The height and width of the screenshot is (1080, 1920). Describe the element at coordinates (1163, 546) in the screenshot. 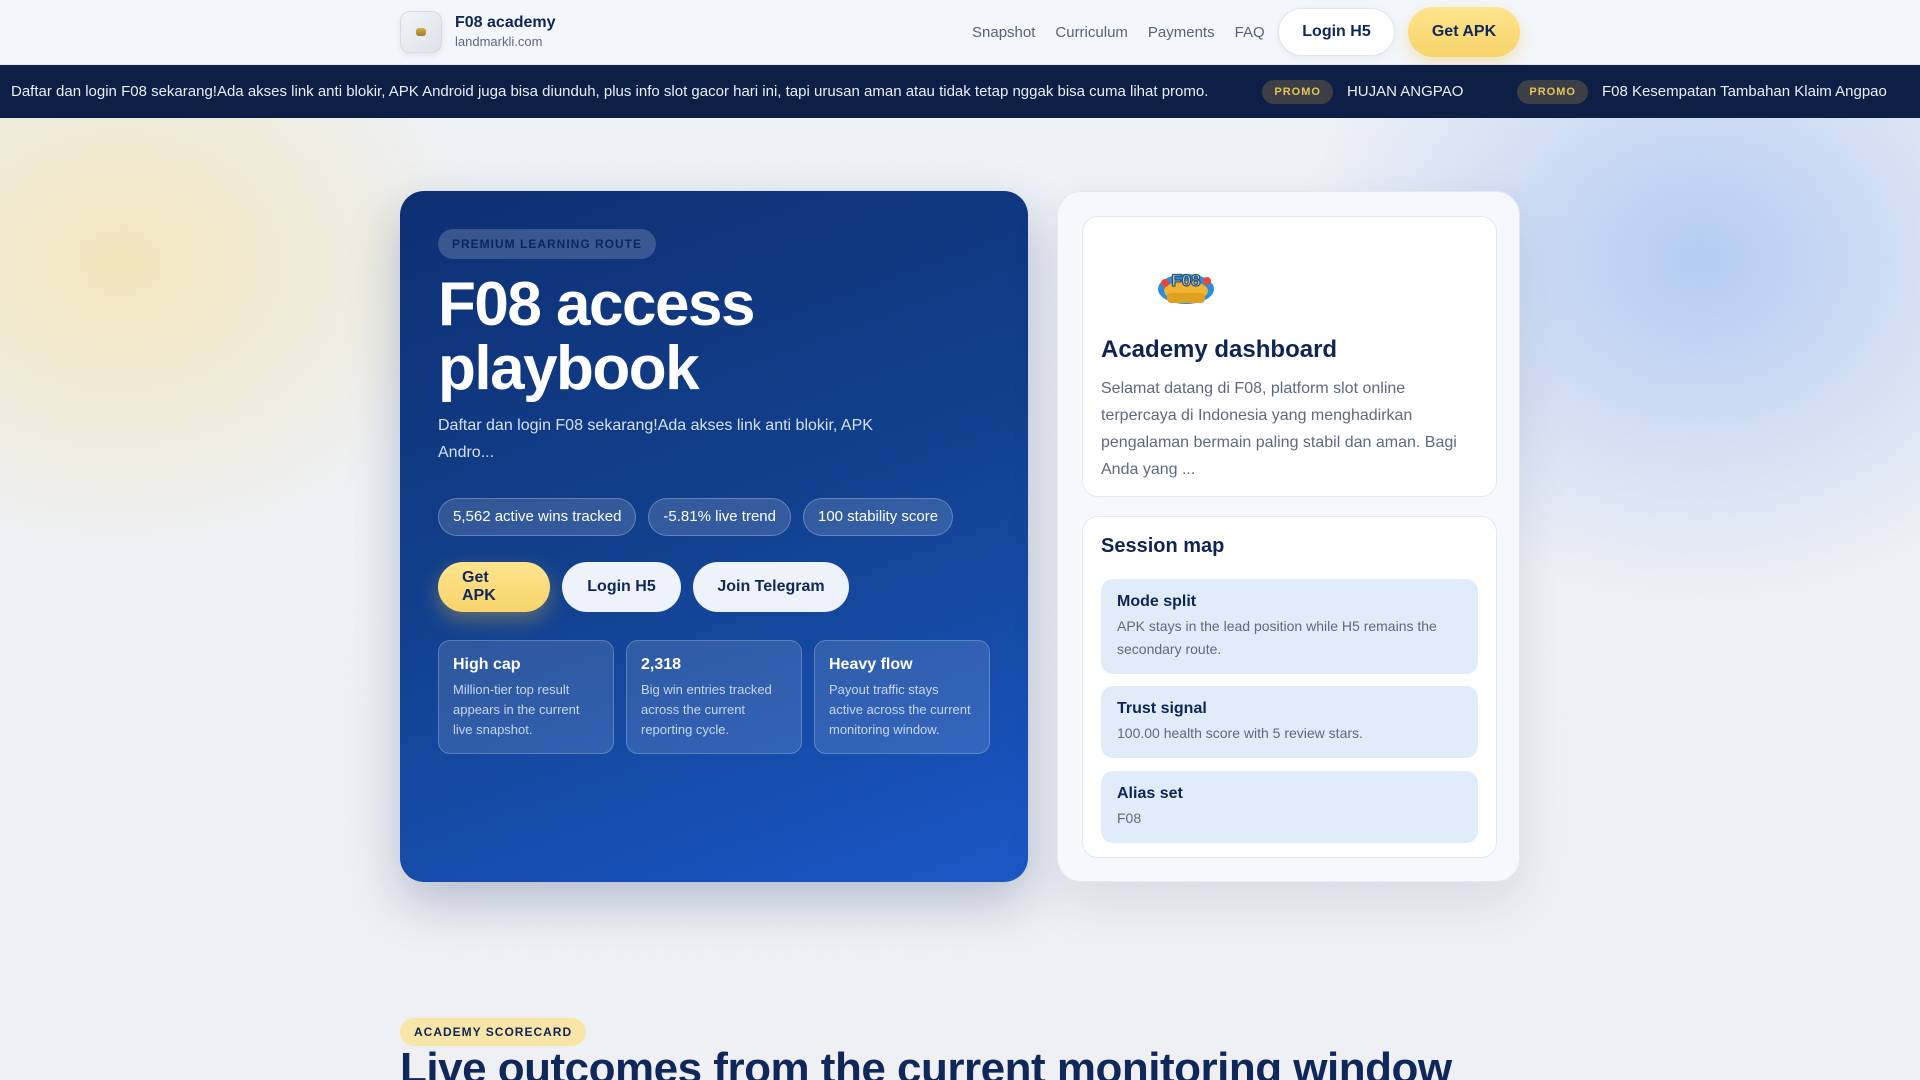

I see `session-map-title: Session map` at that location.